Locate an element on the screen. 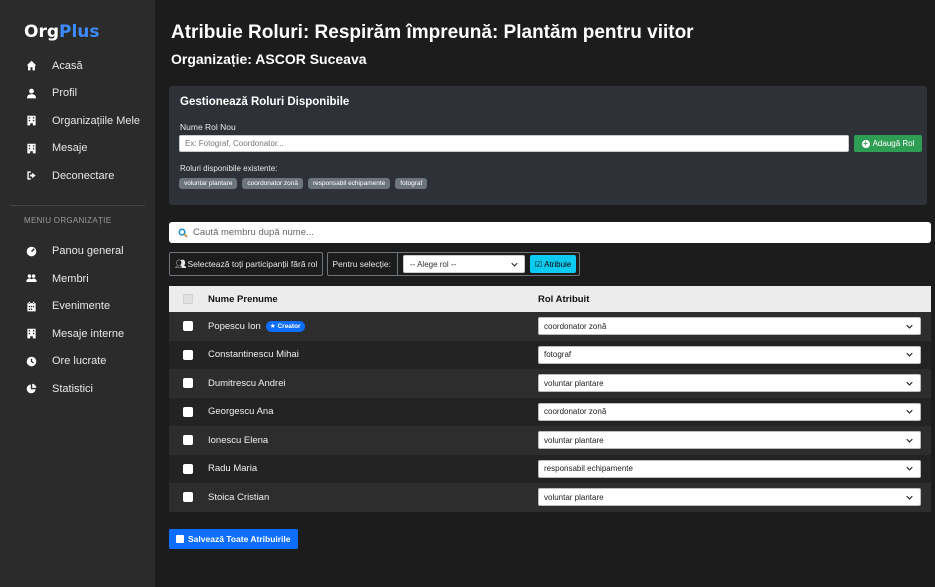 The image size is (935, 587). select-all-label: Selectează toți participanții fără rol is located at coordinates (252, 264).